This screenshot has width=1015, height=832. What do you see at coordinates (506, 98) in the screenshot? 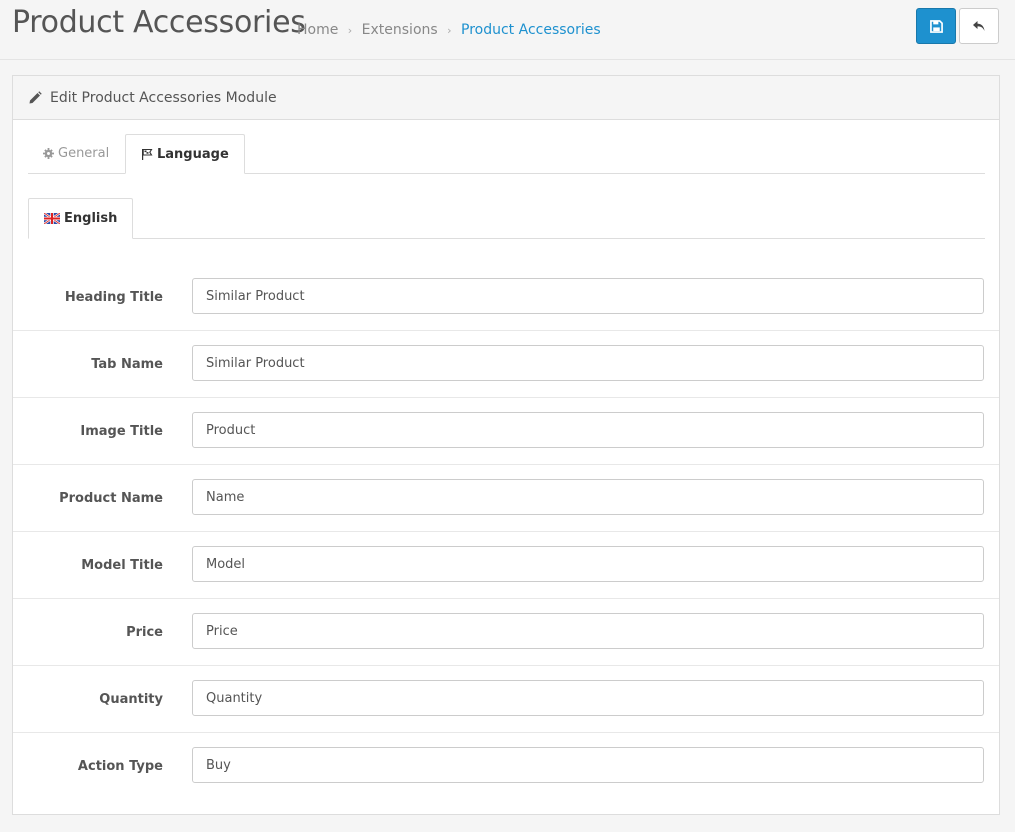
I see `panel-heading: Edit Product Accessories Module` at bounding box center [506, 98].